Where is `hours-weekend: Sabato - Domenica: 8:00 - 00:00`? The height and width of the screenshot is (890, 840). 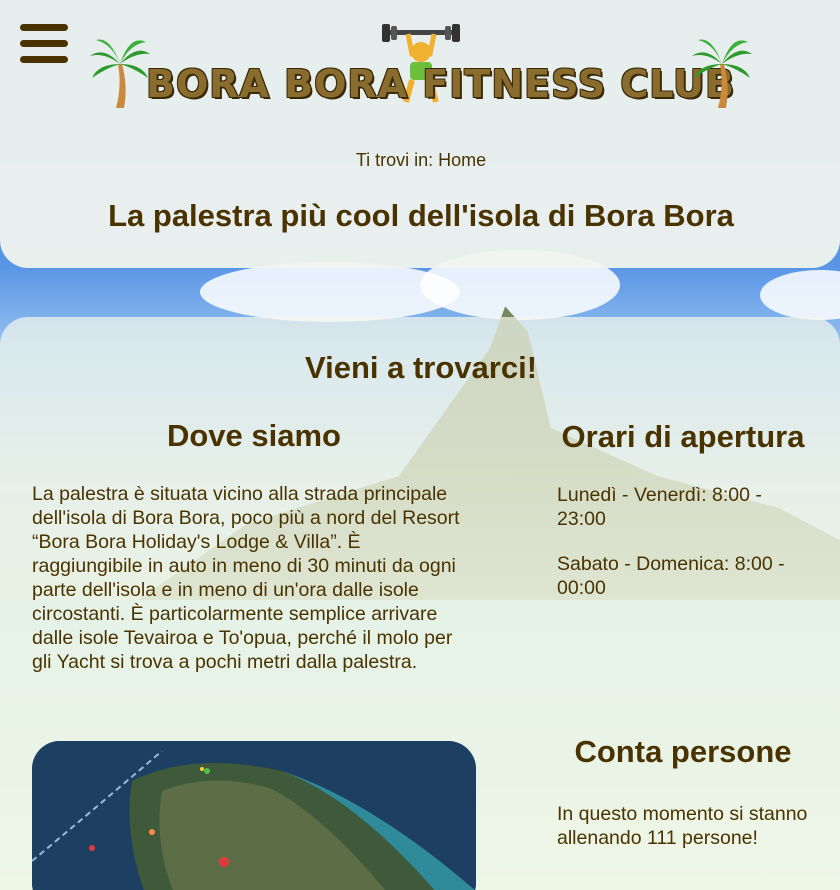 hours-weekend: Sabato - Domenica: 8:00 - 00:00 is located at coordinates (671, 576).